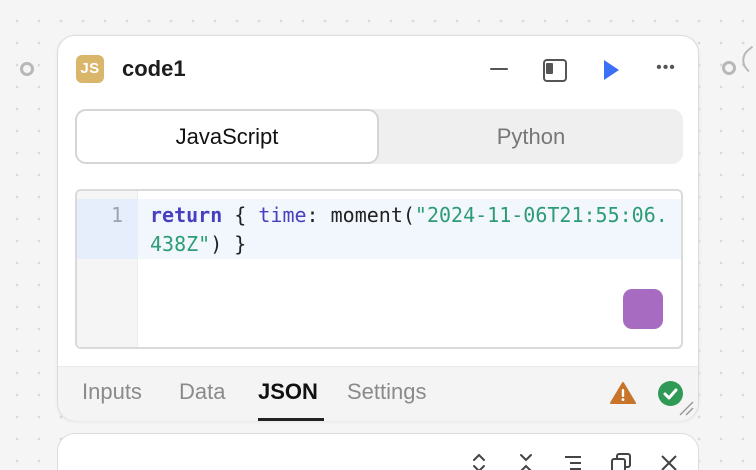  I want to click on assistant-button, so click(643, 309).